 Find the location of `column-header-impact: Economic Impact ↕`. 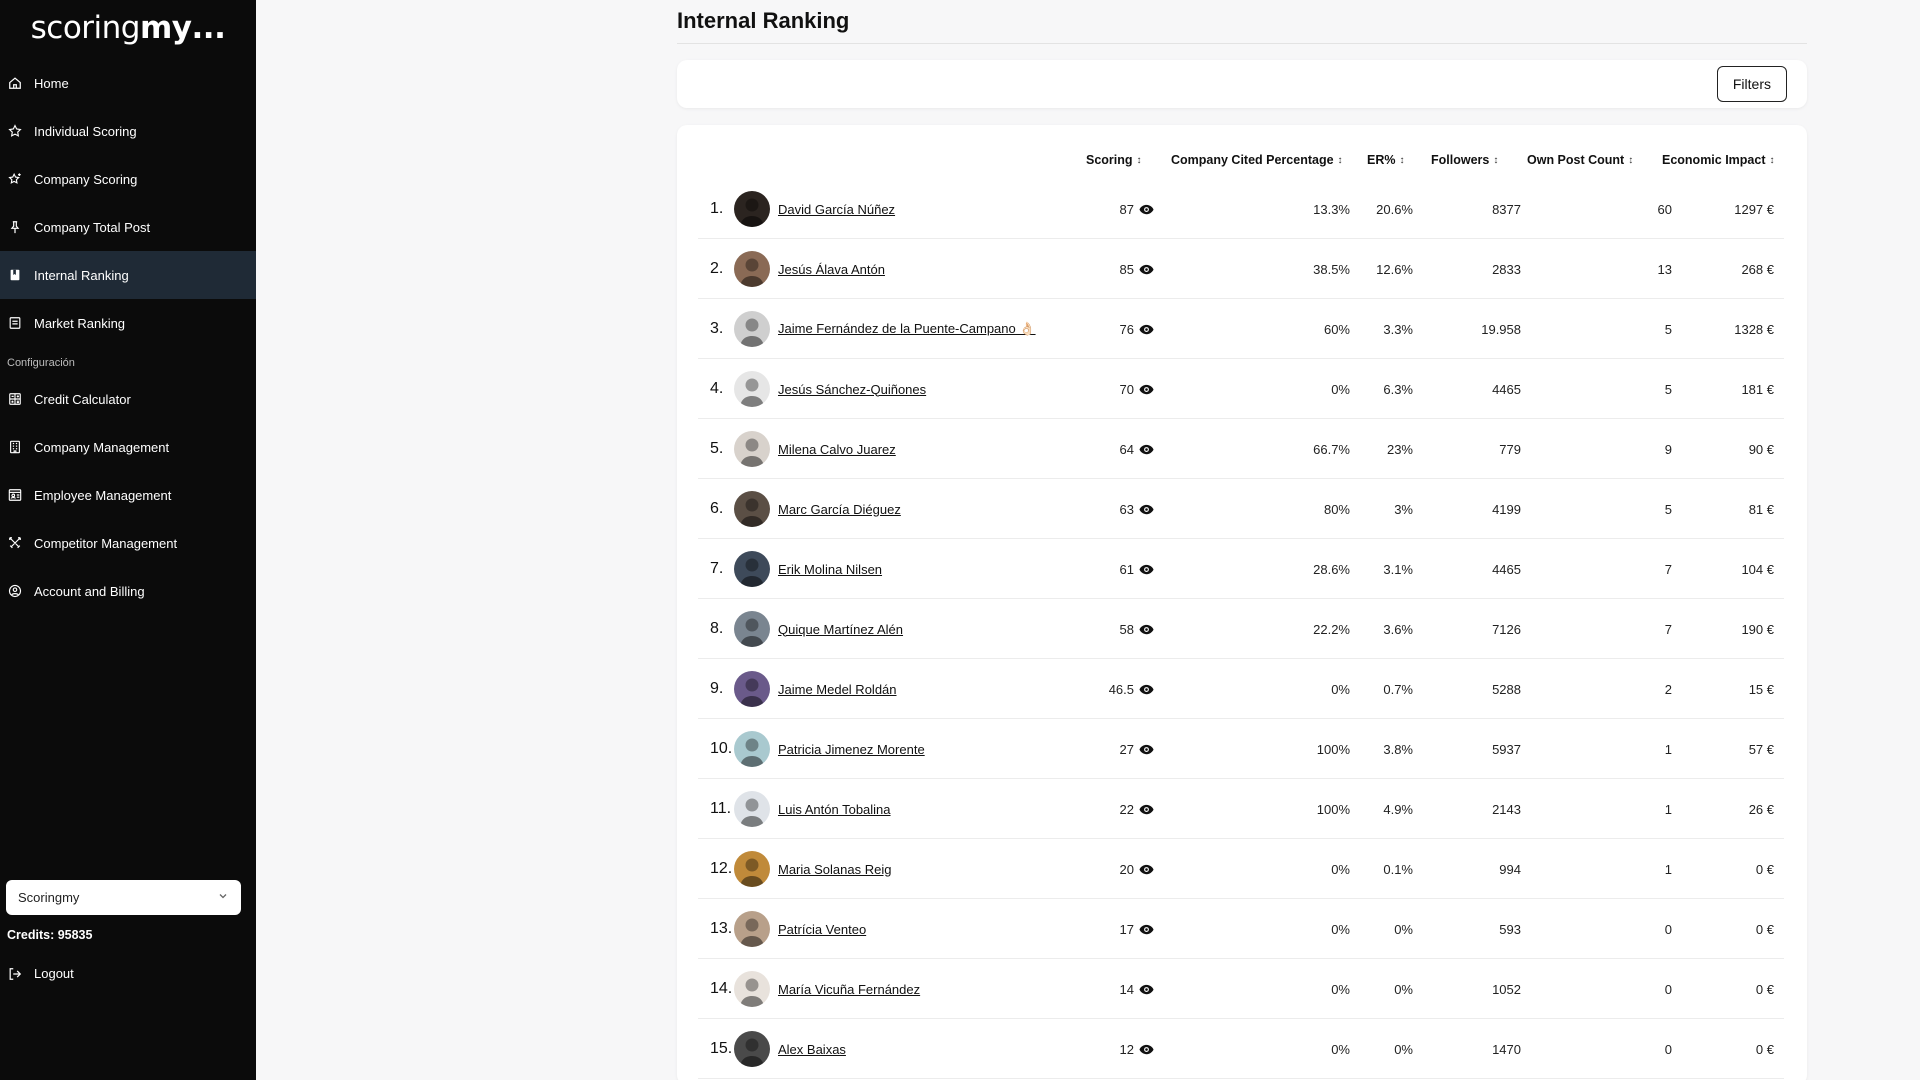

column-header-impact: Economic Impact ↕ is located at coordinates (1718, 160).